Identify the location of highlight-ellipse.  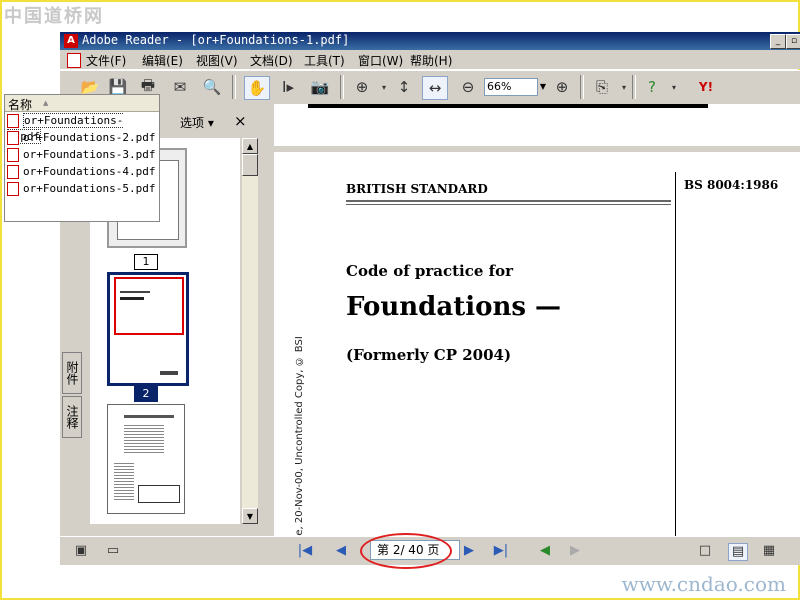
(406, 551).